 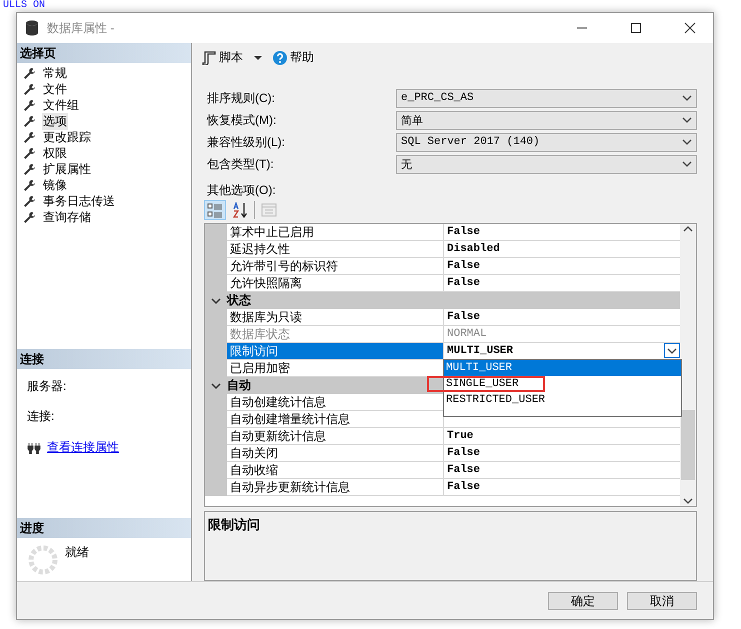 I want to click on sidebar-item: 权限, so click(x=55, y=153).